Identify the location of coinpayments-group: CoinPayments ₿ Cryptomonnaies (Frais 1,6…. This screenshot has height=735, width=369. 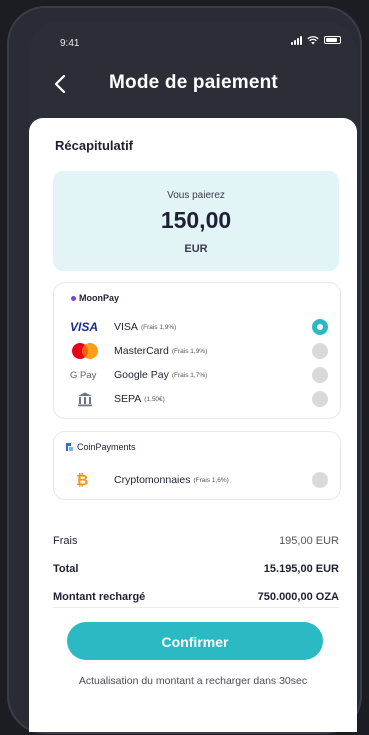
(197, 465).